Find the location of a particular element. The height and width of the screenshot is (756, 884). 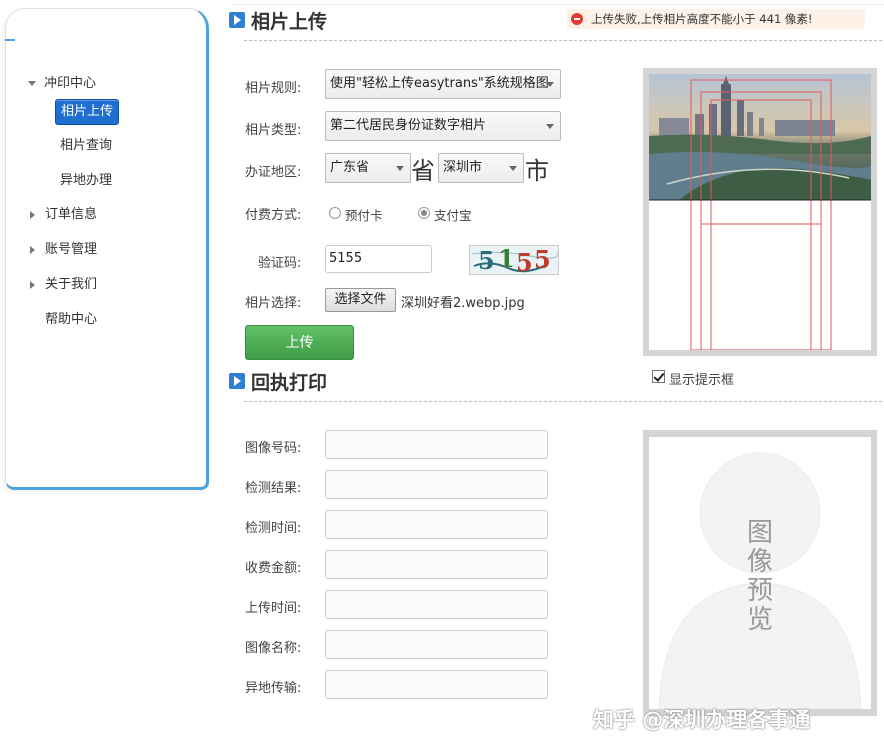

photo-preview-canvas is located at coordinates (760, 212).